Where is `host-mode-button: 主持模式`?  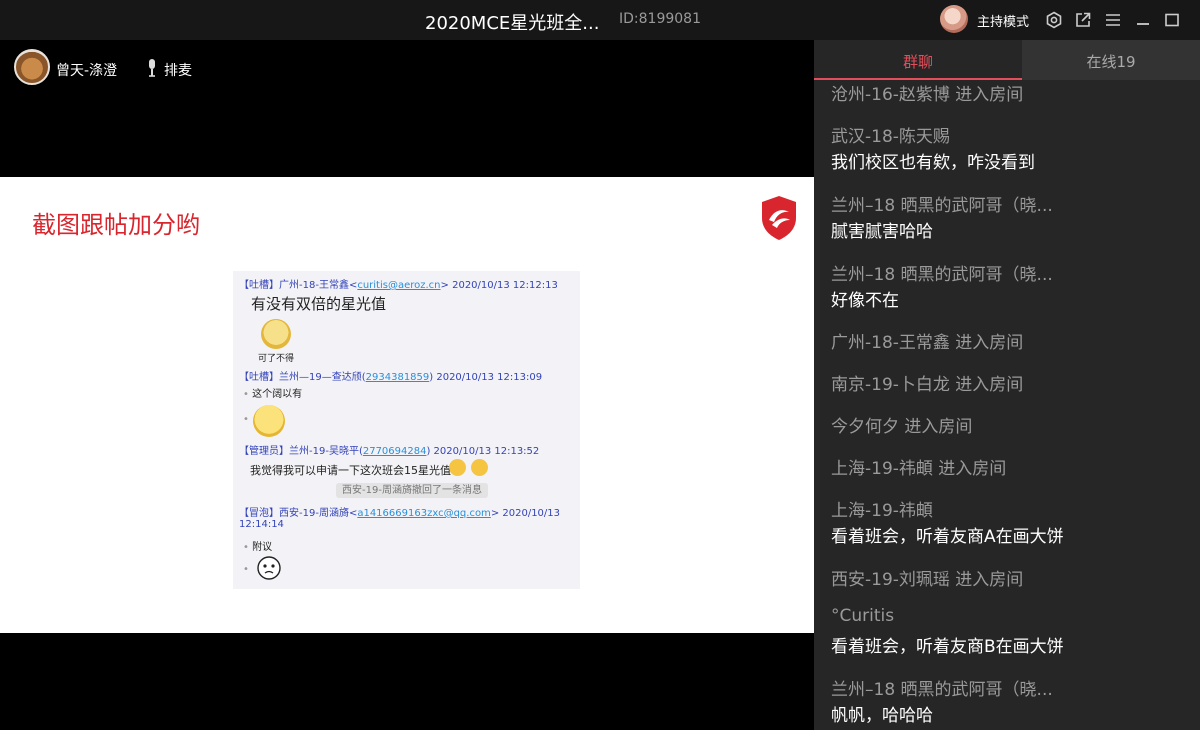 host-mode-button: 主持模式 is located at coordinates (1003, 20).